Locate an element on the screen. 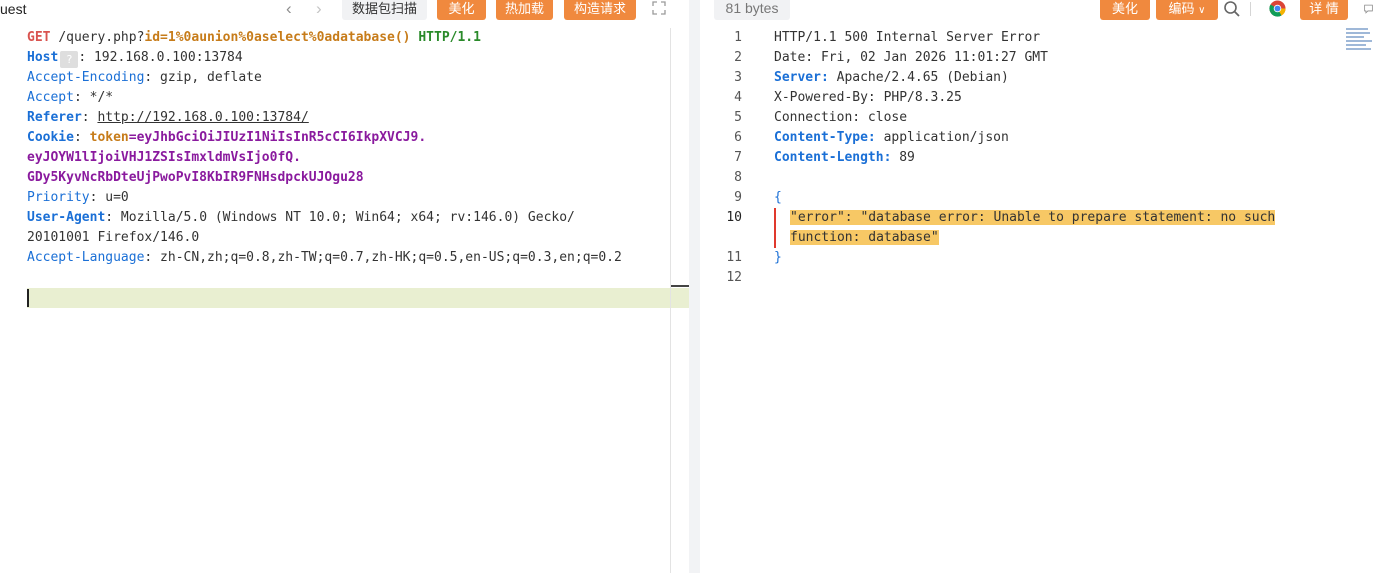 The width and height of the screenshot is (1373, 573). header-content-length: Content-Length: 89 is located at coordinates (844, 157).